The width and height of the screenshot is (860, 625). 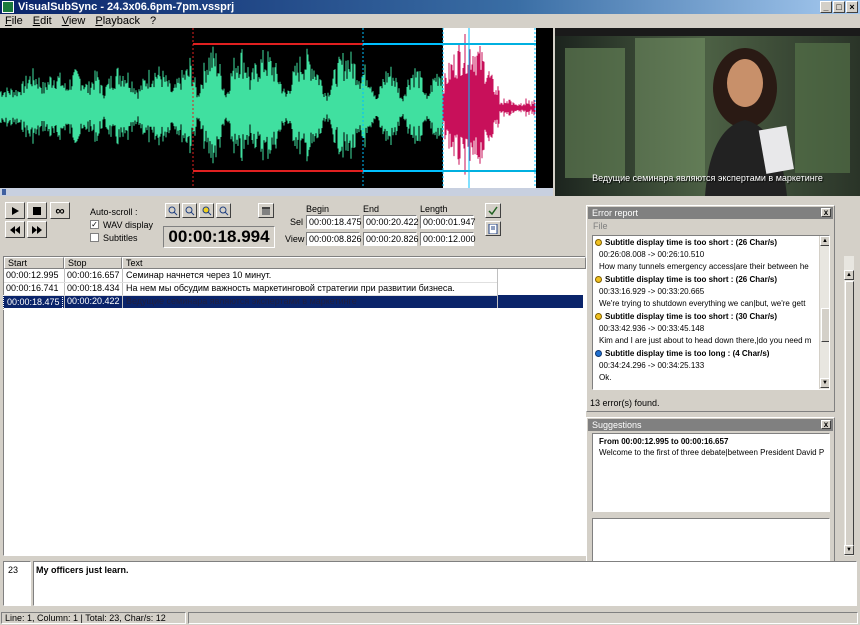 I want to click on forward-button, so click(x=37, y=229).